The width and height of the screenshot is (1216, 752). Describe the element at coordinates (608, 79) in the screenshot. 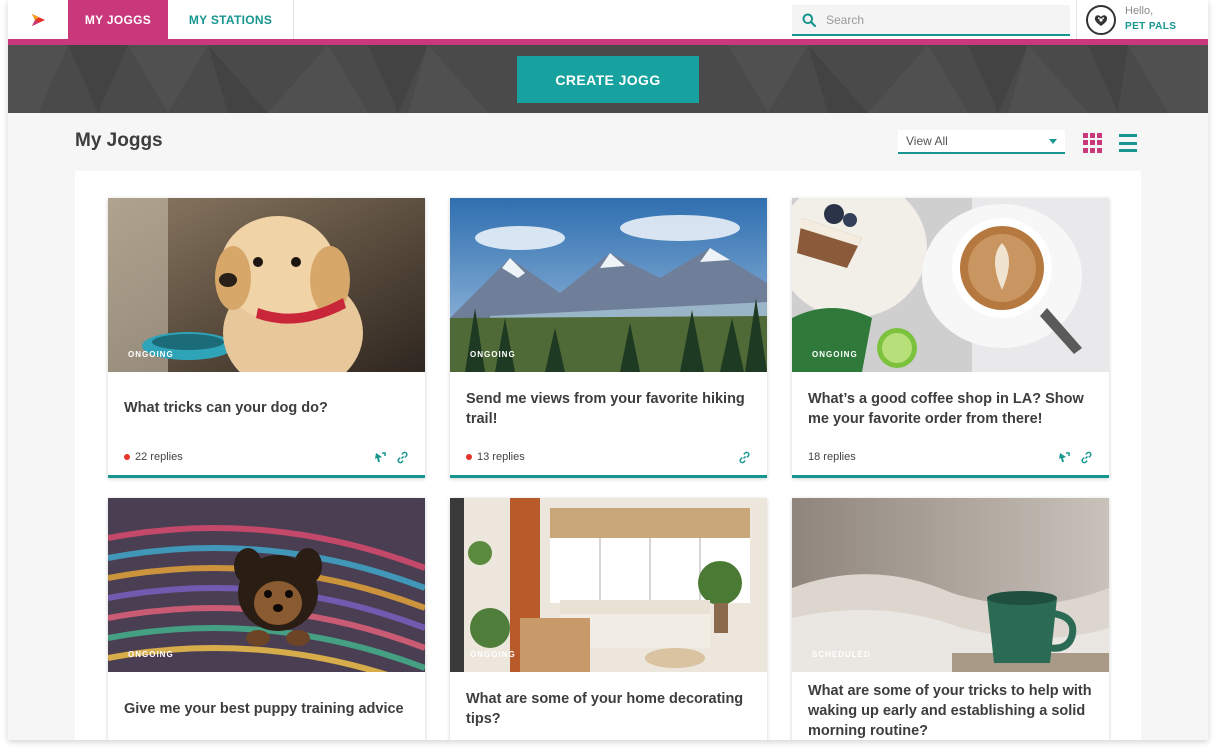

I see `create-jogg-button: CREATE JOGG` at that location.